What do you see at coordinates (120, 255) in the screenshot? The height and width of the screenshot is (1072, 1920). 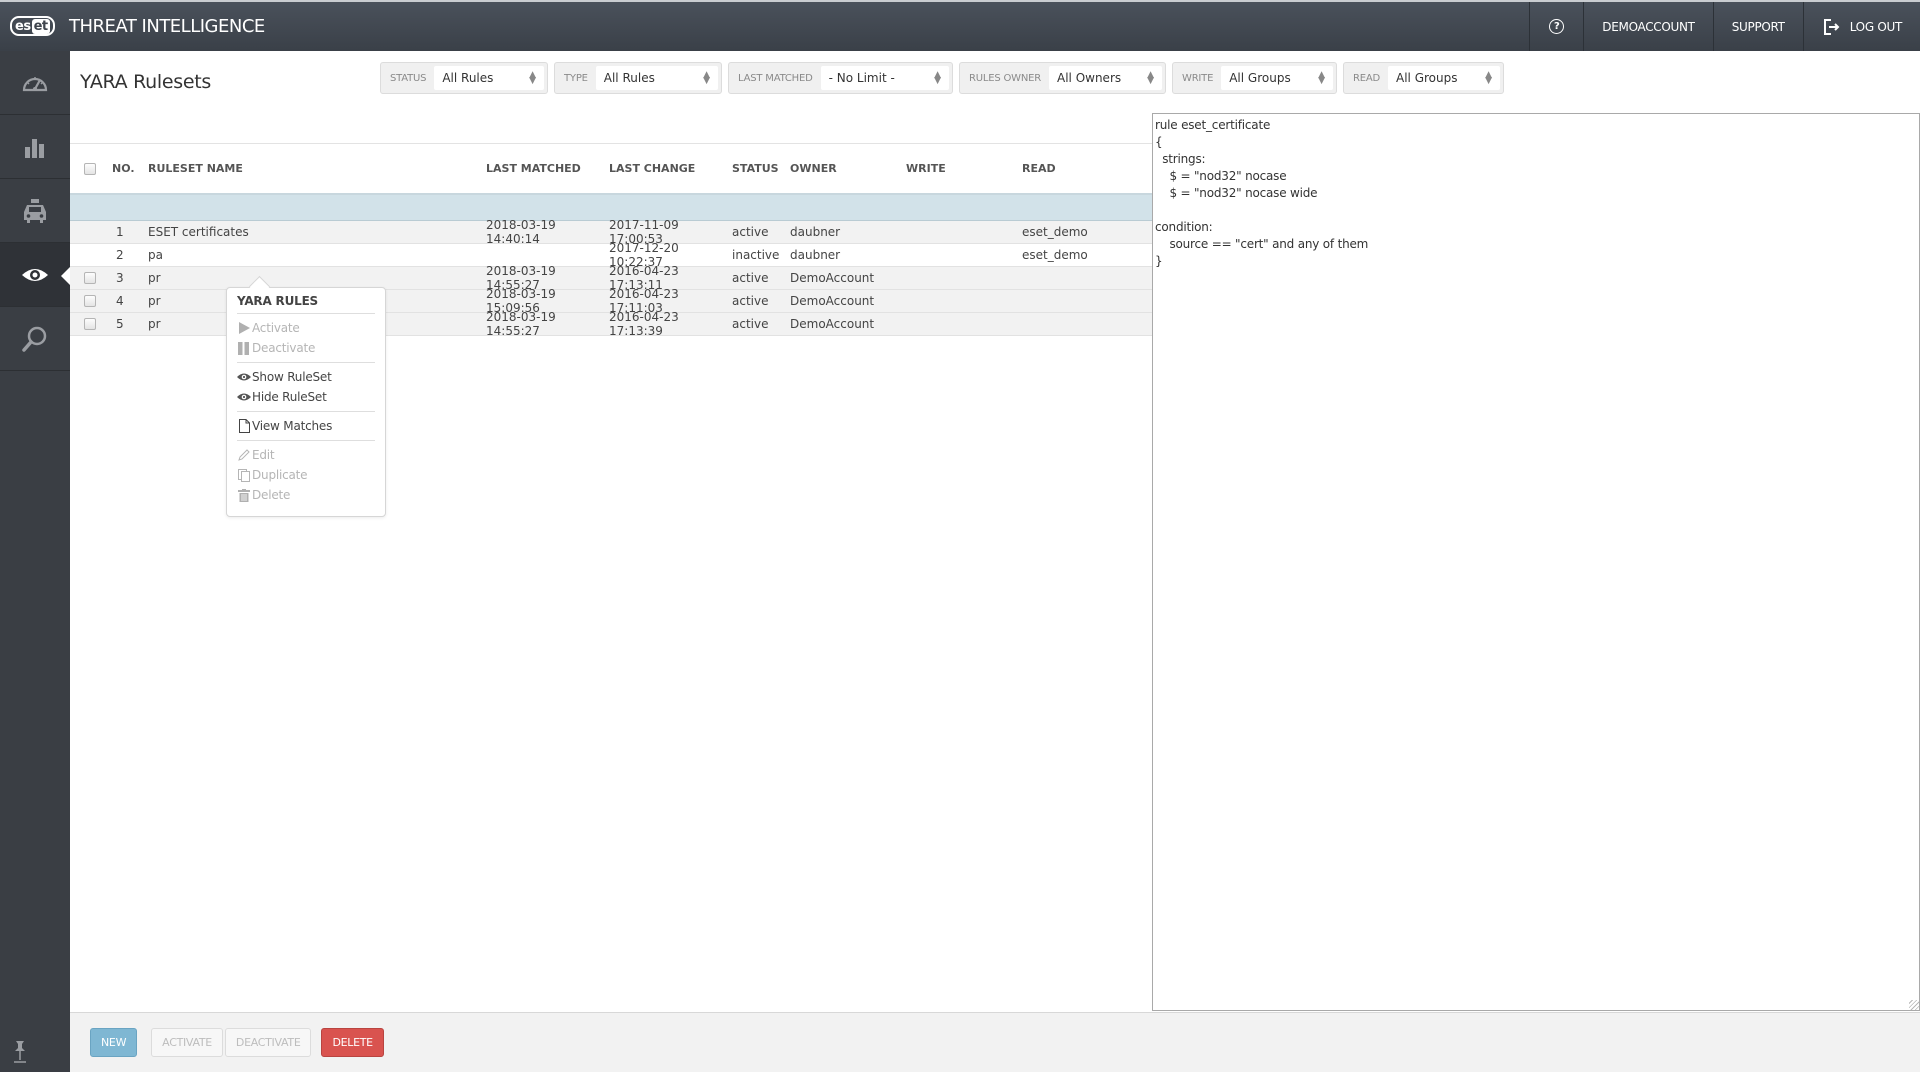 I see `cell-no: 2` at bounding box center [120, 255].